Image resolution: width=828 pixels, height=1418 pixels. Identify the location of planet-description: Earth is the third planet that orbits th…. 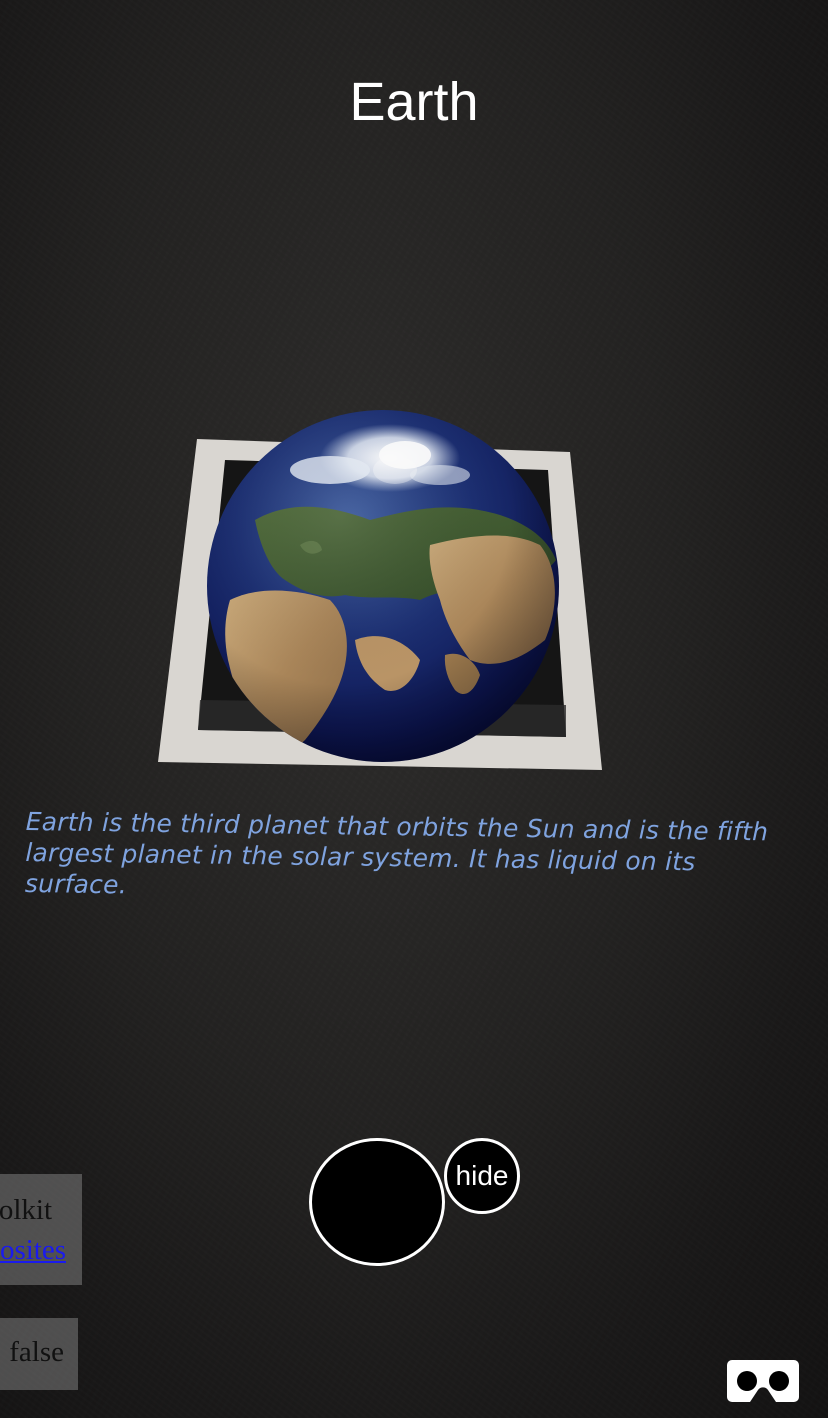
(396, 853).